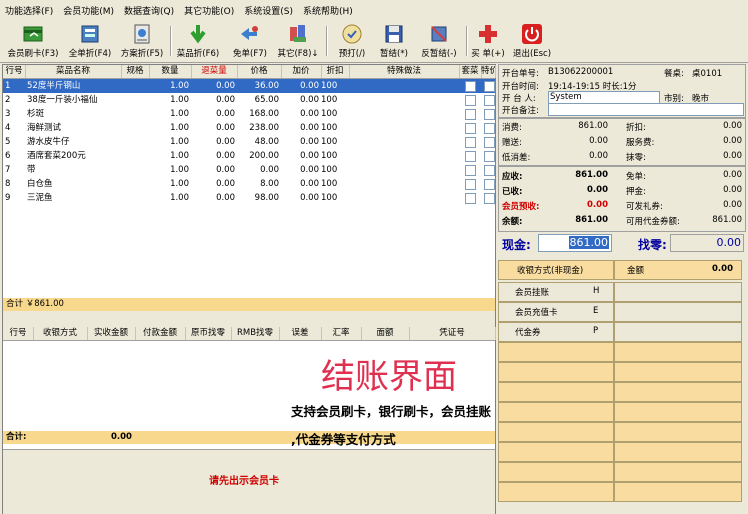 Image resolution: width=748 pixels, height=514 pixels. I want to click on col-special: 特殊做法, so click(404, 71).